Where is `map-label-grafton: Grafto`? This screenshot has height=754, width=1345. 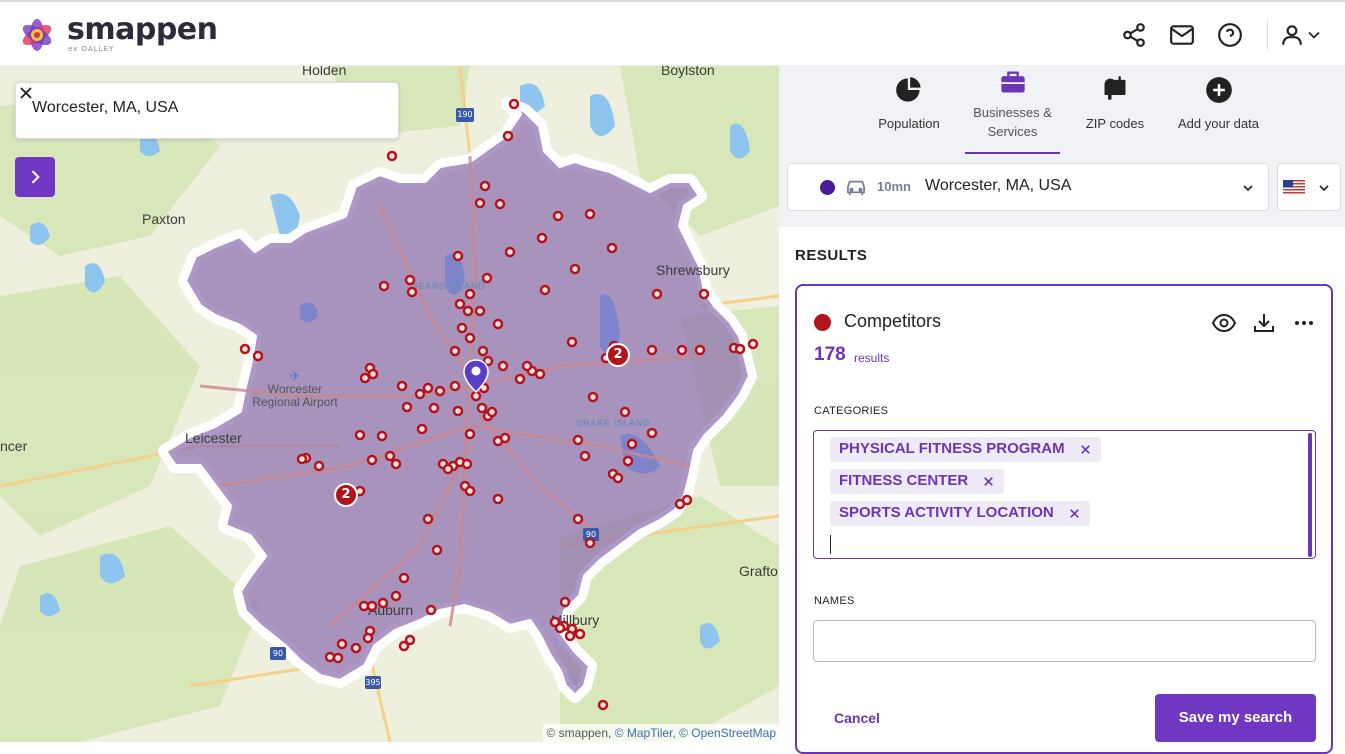 map-label-grafton: Grafto is located at coordinates (758, 571).